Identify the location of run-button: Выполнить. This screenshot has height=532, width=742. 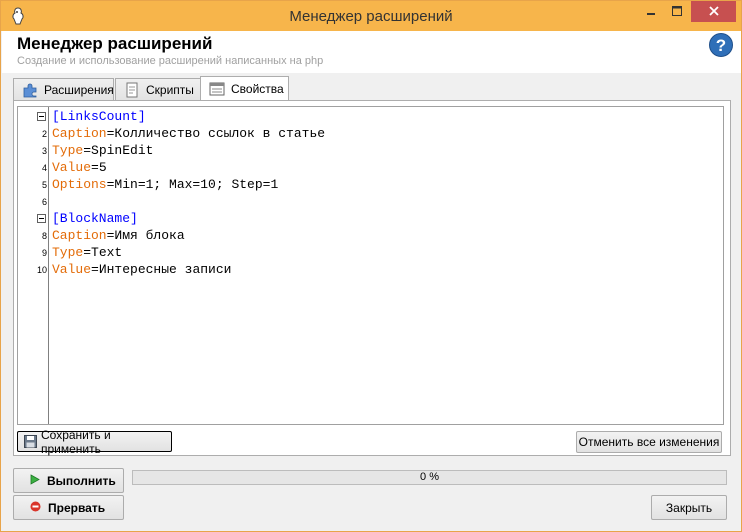
(68, 480).